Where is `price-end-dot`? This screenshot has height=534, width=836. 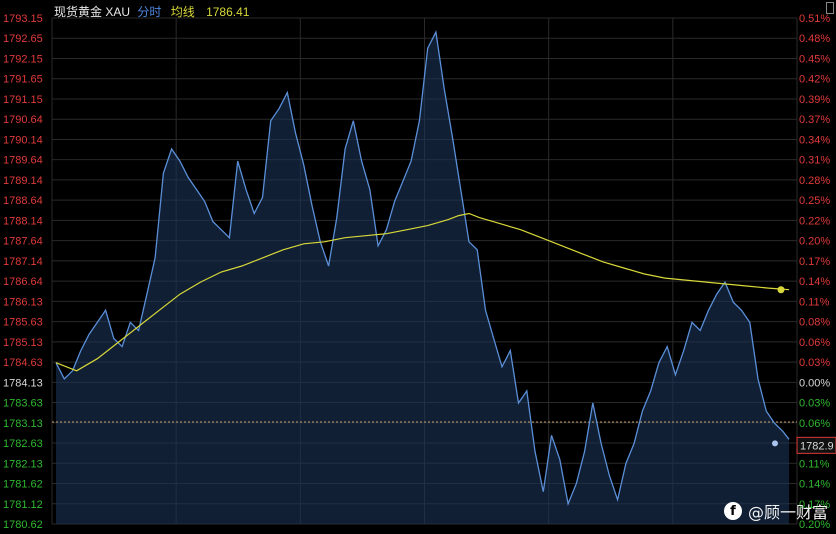 price-end-dot is located at coordinates (775, 443).